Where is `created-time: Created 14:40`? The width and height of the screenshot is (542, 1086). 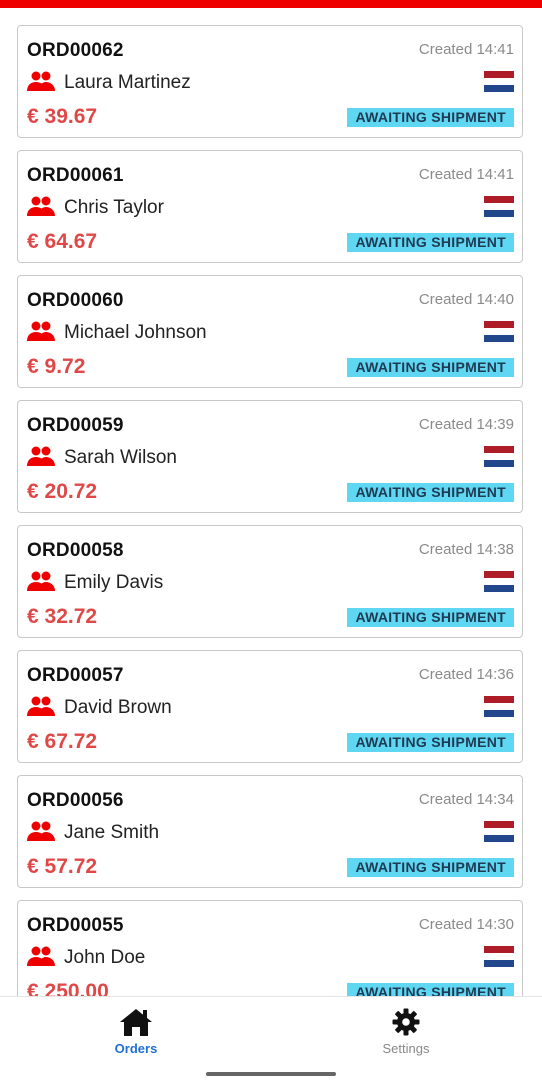
created-time: Created 14:40 is located at coordinates (466, 299).